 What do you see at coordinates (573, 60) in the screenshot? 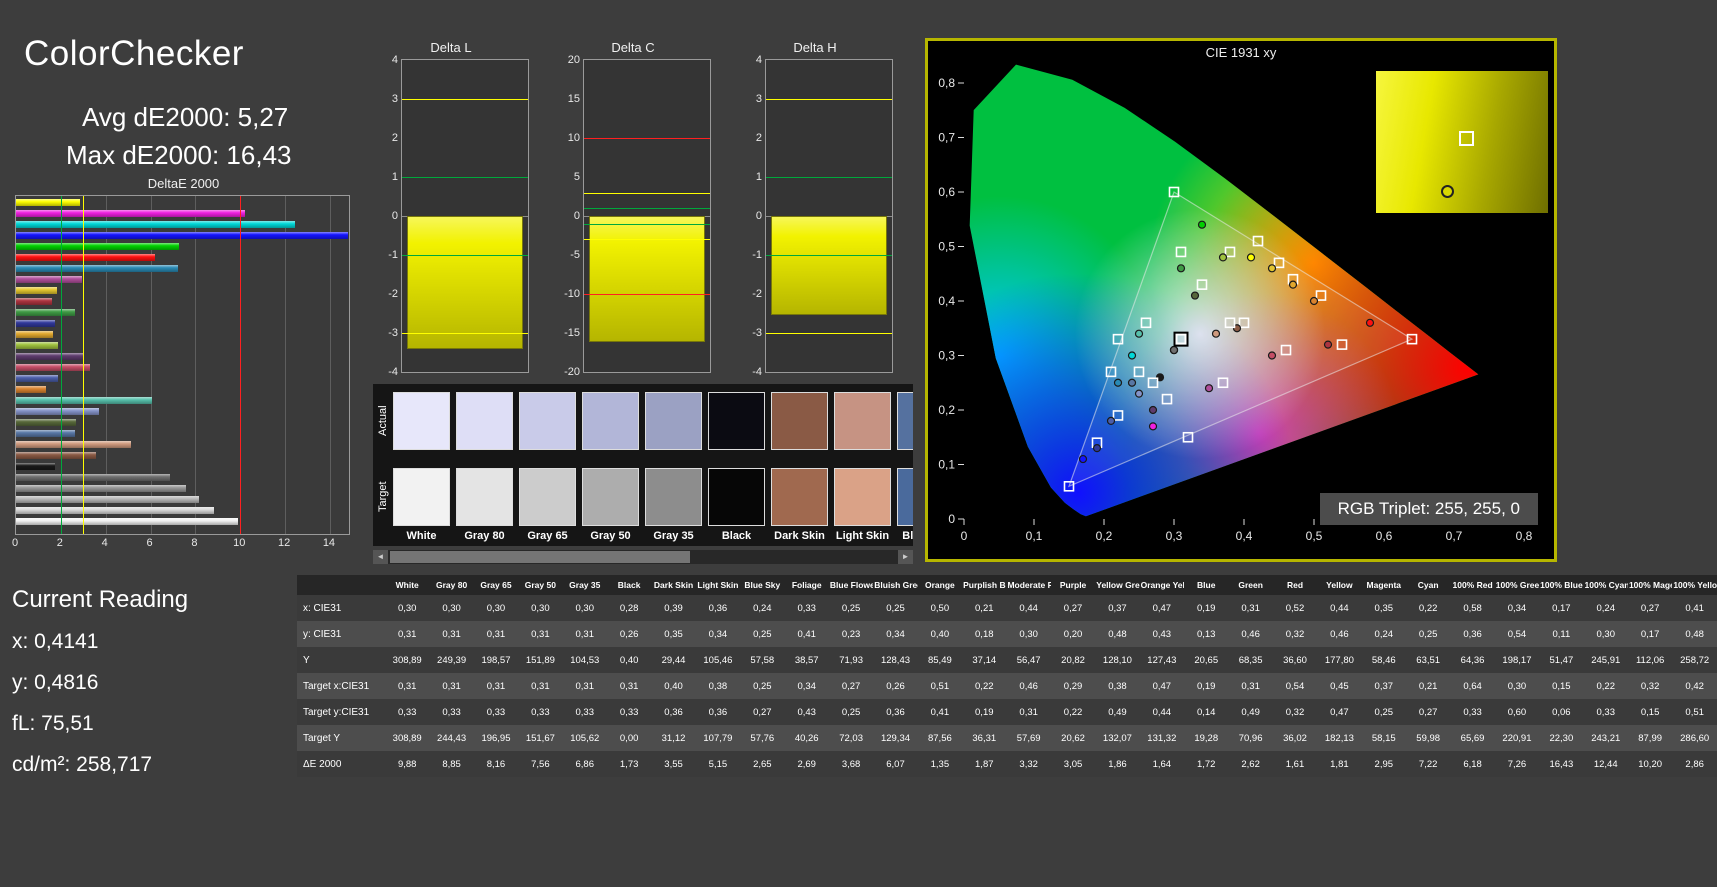
I see `delta-c-ytick-label: 20` at bounding box center [573, 60].